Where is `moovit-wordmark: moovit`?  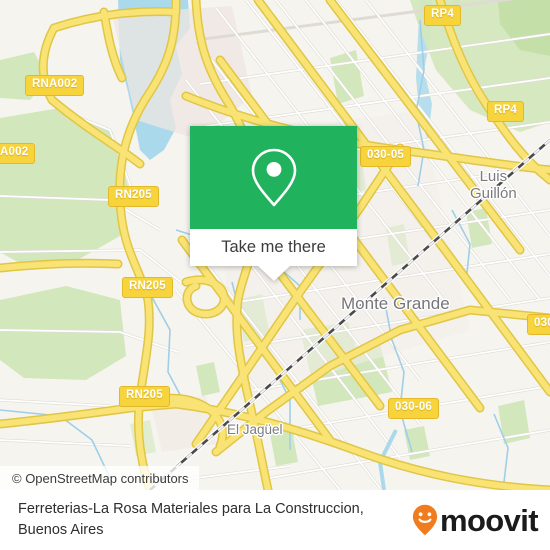 moovit-wordmark: moovit is located at coordinates (489, 520).